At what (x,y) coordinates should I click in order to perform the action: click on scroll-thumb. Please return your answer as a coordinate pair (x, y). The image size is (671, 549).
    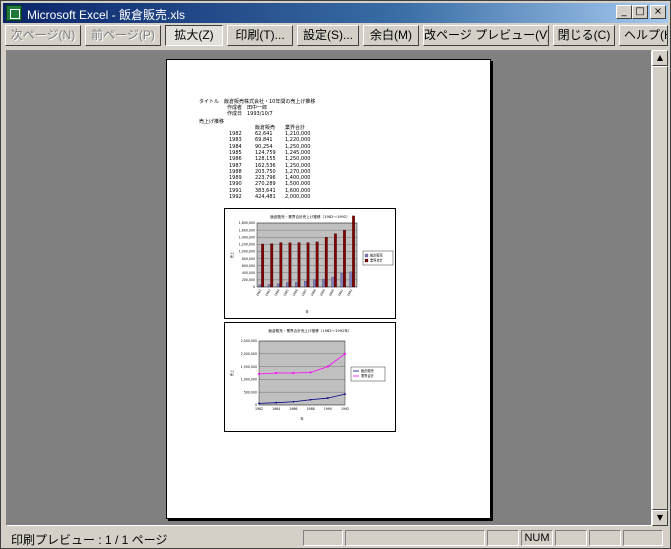
    Looking at the image, I should click on (660, 288).